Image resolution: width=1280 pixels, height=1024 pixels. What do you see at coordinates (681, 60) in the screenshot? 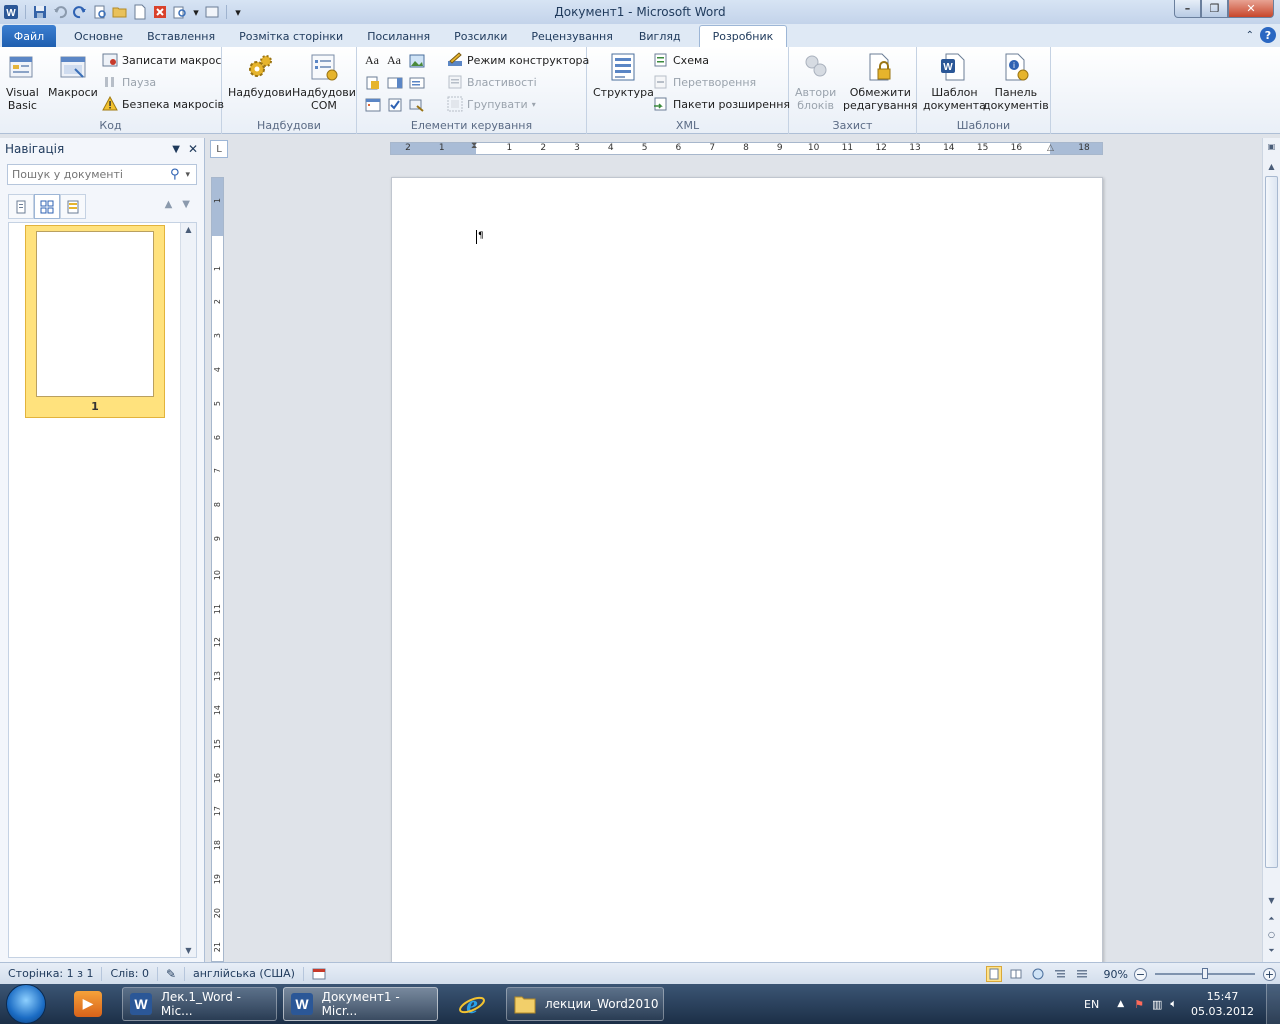
I see `schema-button: Схема` at bounding box center [681, 60].